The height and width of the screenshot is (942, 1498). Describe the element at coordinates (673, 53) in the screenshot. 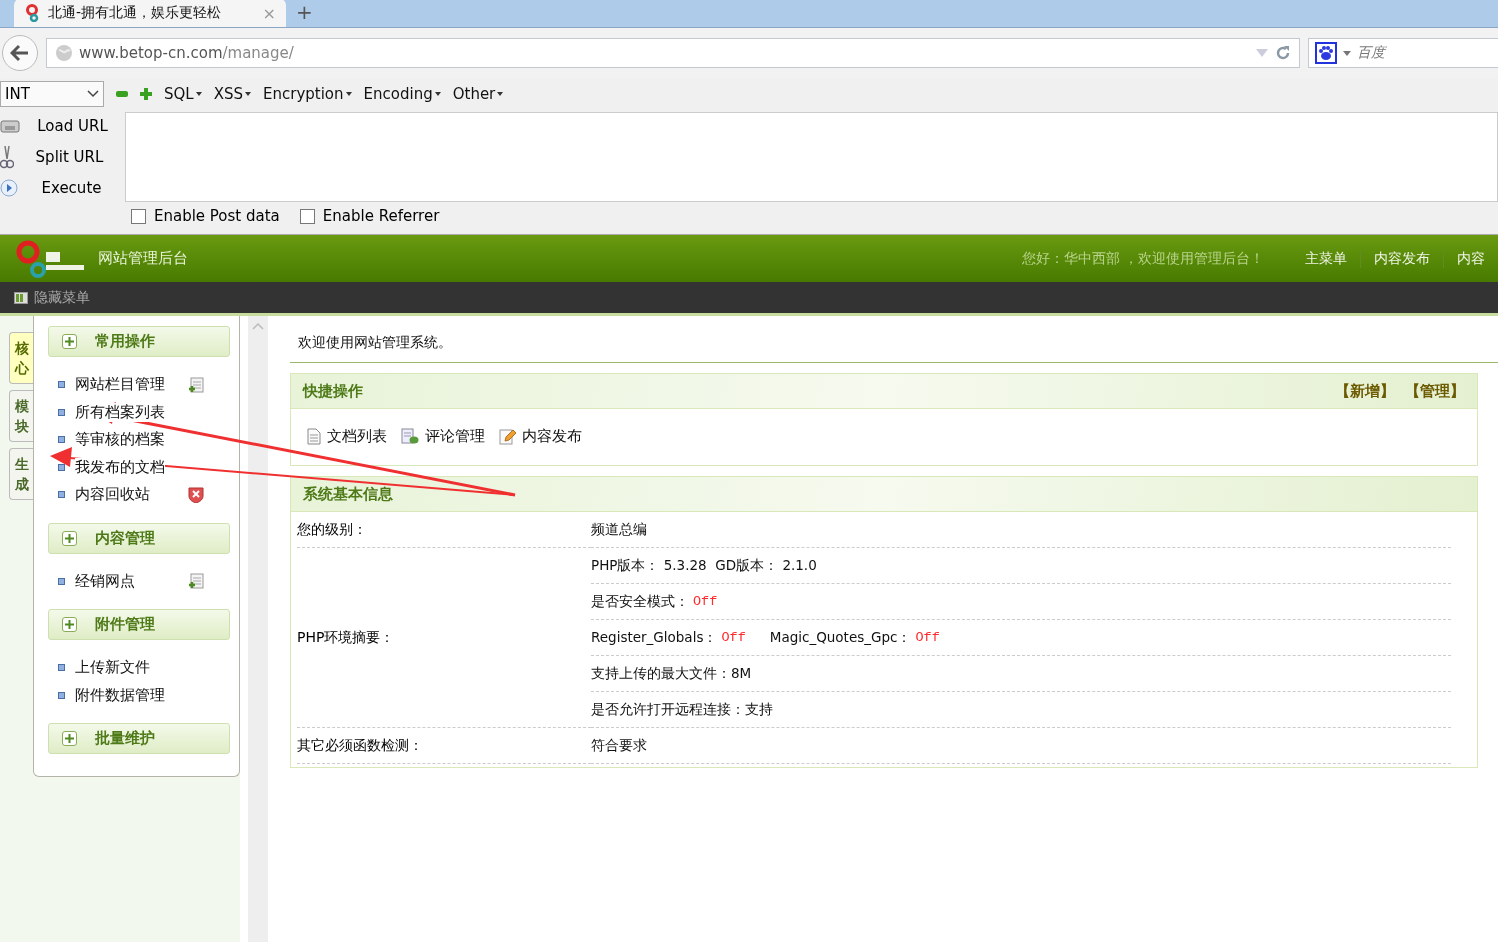

I see `url-field: www.betop-cn.com/manage/` at that location.